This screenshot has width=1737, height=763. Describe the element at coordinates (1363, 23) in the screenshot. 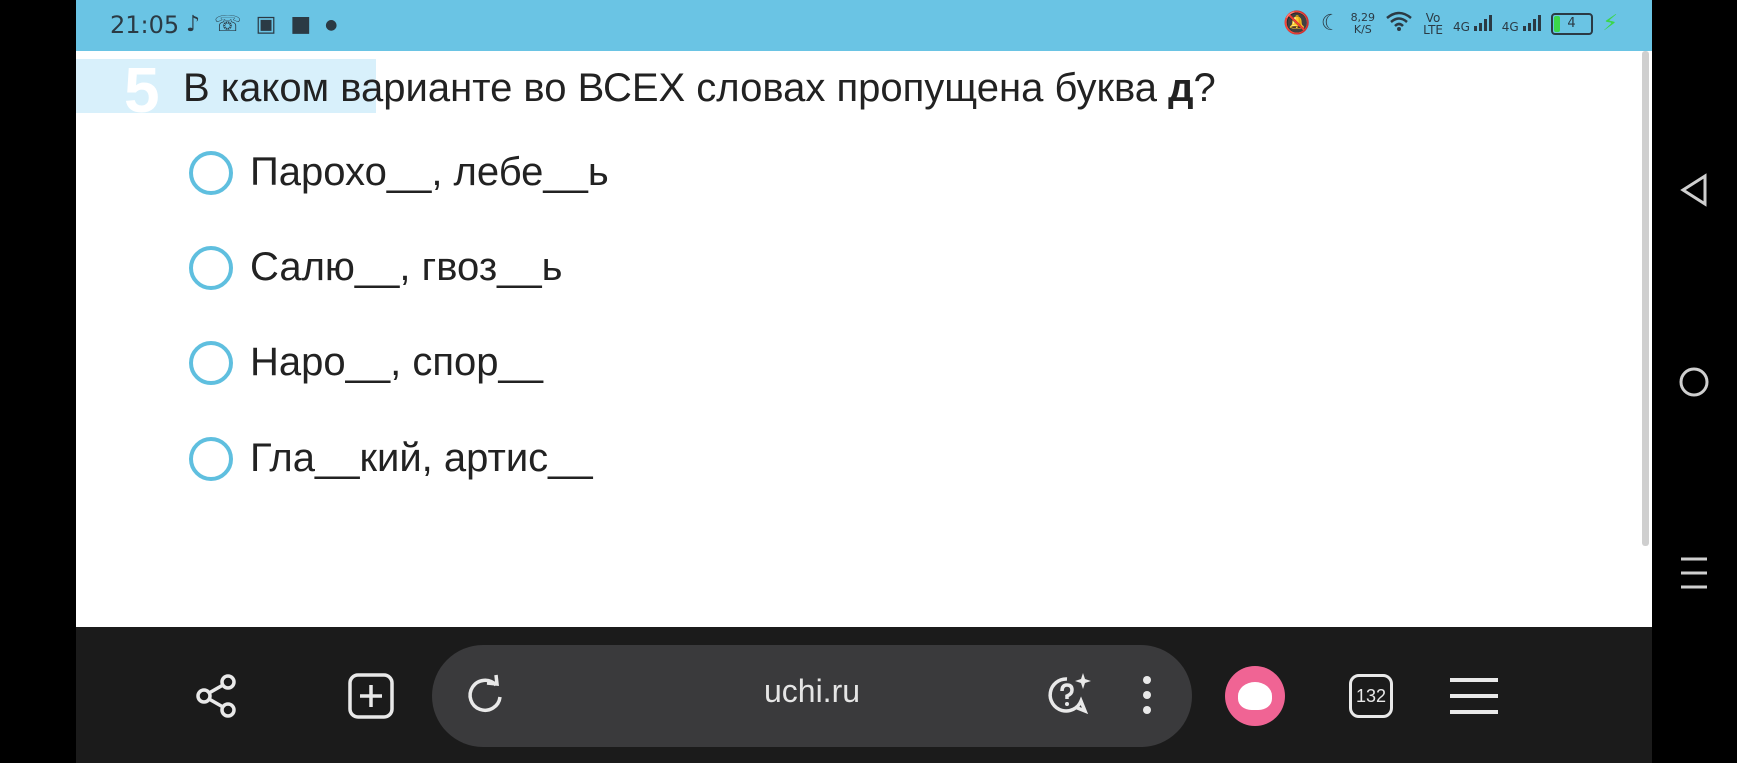

I see `network-speed: 8,29 K/S` at that location.